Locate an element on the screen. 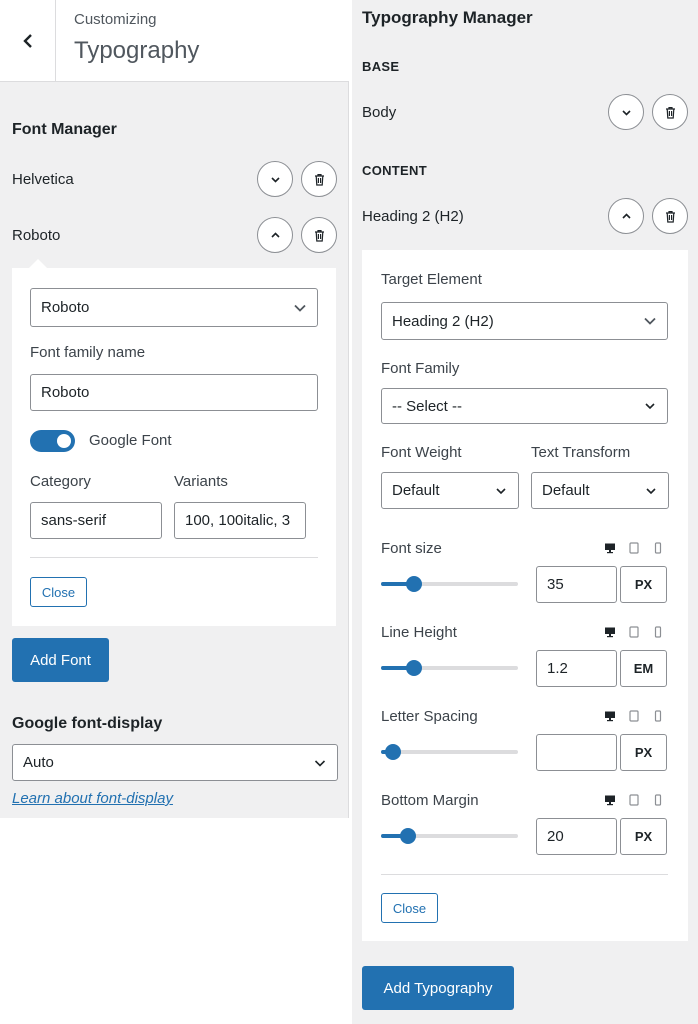  font-family-select: -- Select -- is located at coordinates (524, 406).